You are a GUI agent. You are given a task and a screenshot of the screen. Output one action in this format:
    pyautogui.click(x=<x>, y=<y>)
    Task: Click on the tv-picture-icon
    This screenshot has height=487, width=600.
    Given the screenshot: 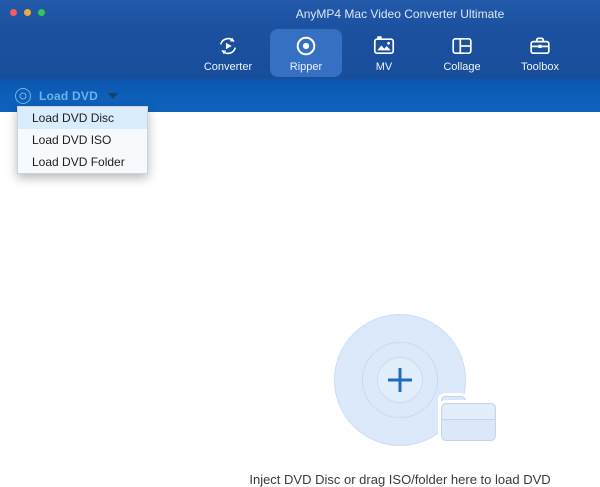 What is the action you would take?
    pyautogui.click(x=384, y=45)
    